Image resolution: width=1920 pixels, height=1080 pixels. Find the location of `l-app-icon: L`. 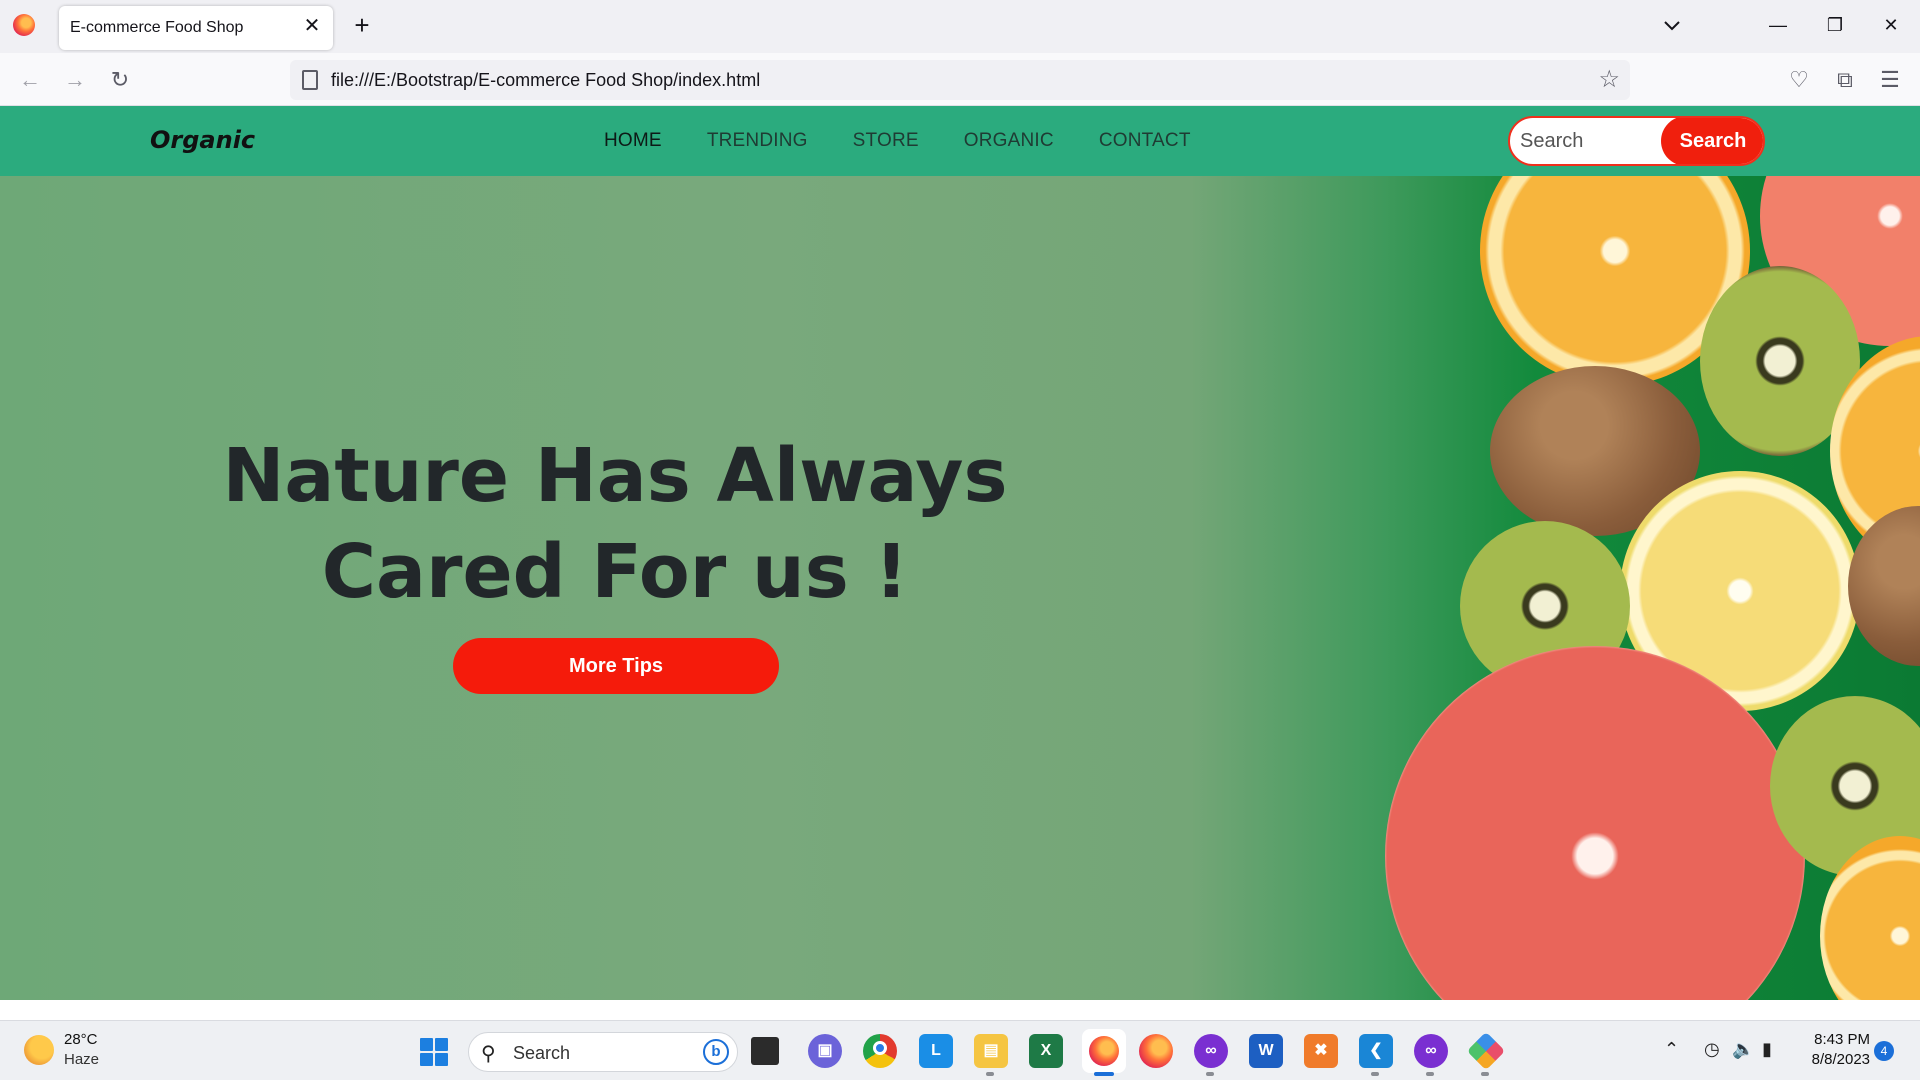

l-app-icon: L is located at coordinates (936, 1051).